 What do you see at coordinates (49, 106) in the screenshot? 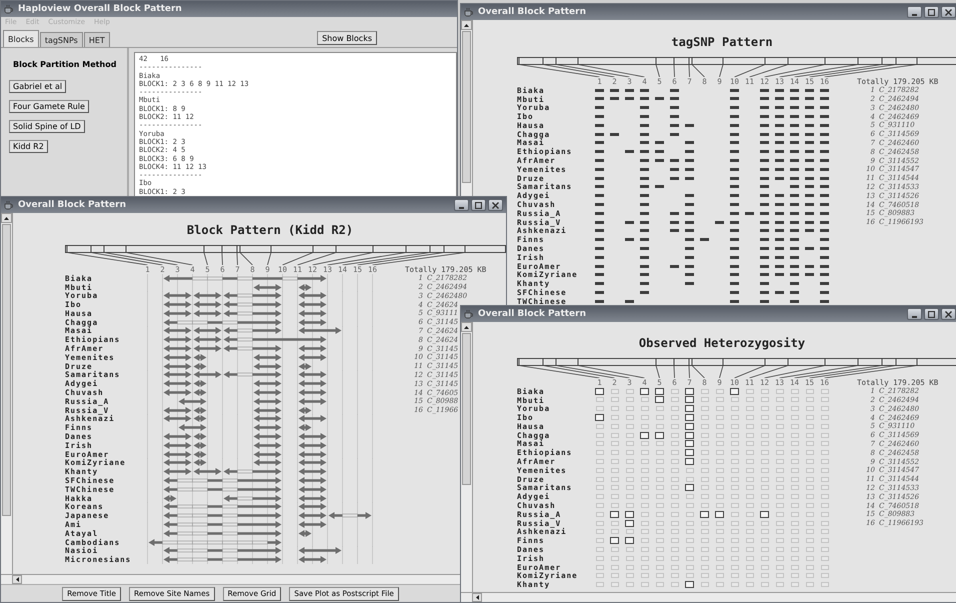
I see `method-button: Four Gamete Rule` at bounding box center [49, 106].